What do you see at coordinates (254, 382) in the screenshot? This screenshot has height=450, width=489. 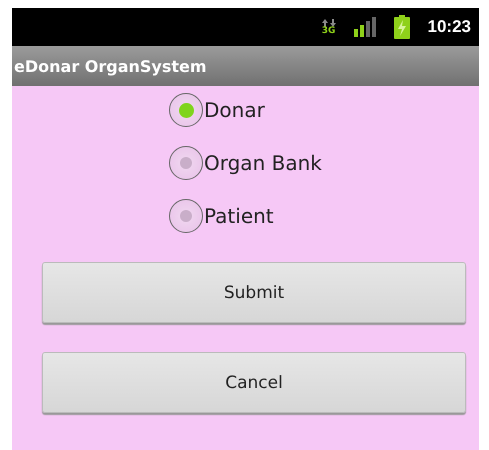 I see `cancel-button: Cancel` at bounding box center [254, 382].